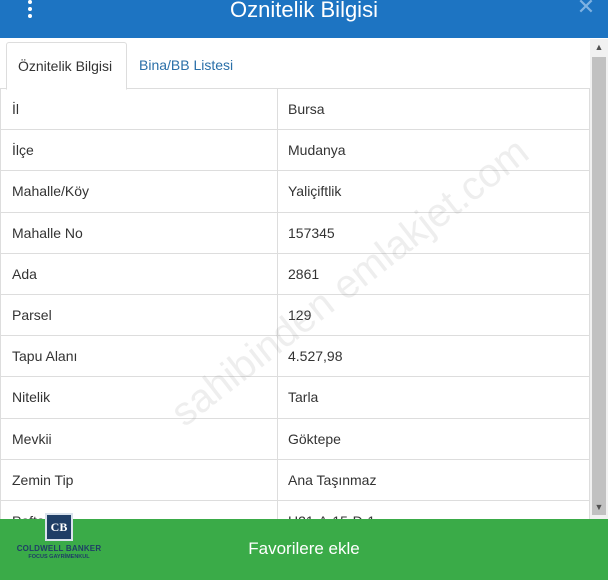 The image size is (608, 580). What do you see at coordinates (434, 397) in the screenshot?
I see `row-value: Tarla` at bounding box center [434, 397].